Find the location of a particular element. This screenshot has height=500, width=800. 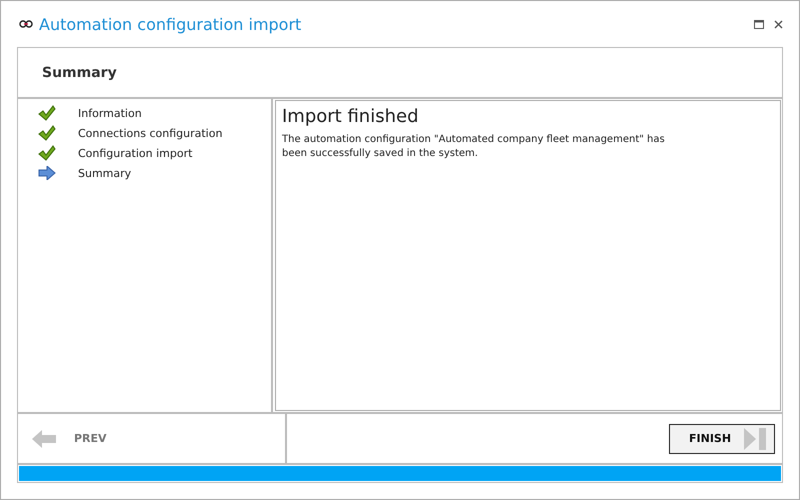

finish-button: FINISH is located at coordinates (722, 439).